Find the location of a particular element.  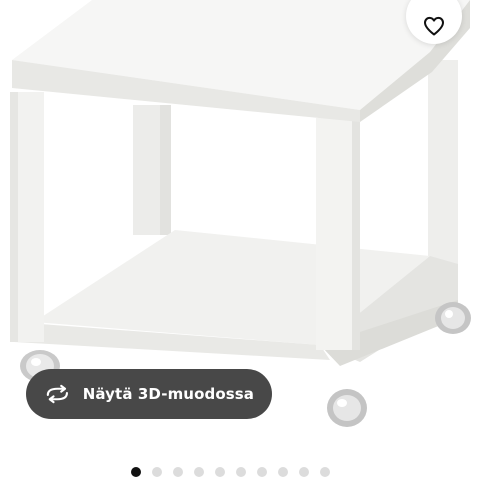

view-in-3d-button: Näytä 3D-muodossa is located at coordinates (149, 394).